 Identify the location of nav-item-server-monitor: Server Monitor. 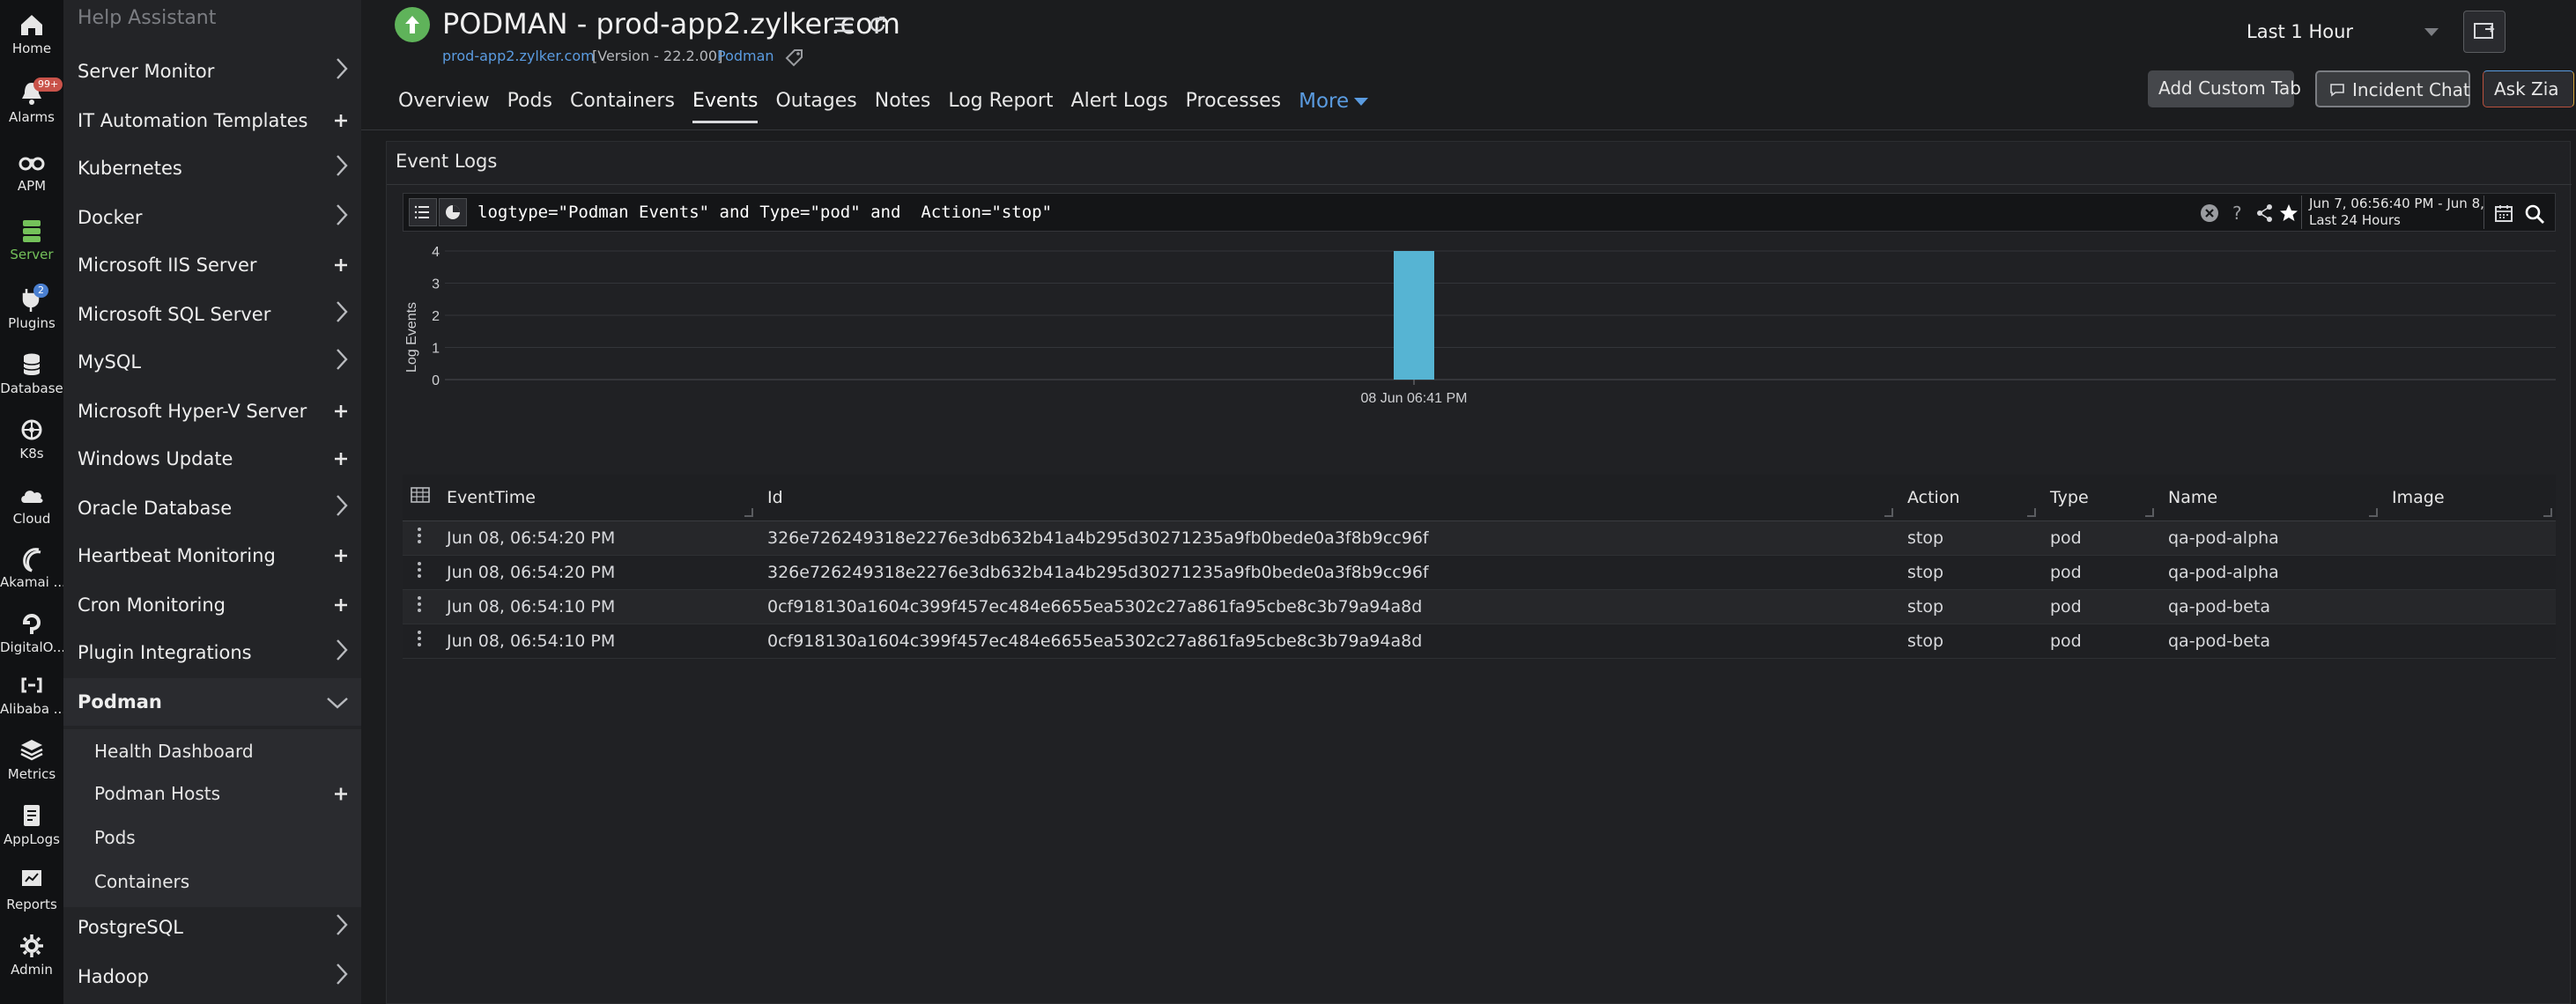
(212, 71).